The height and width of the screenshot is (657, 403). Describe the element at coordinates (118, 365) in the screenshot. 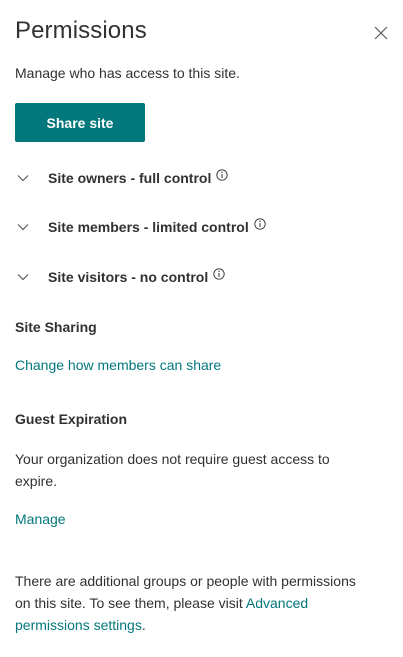

I see `change-sharing-link: Change how members can share` at that location.